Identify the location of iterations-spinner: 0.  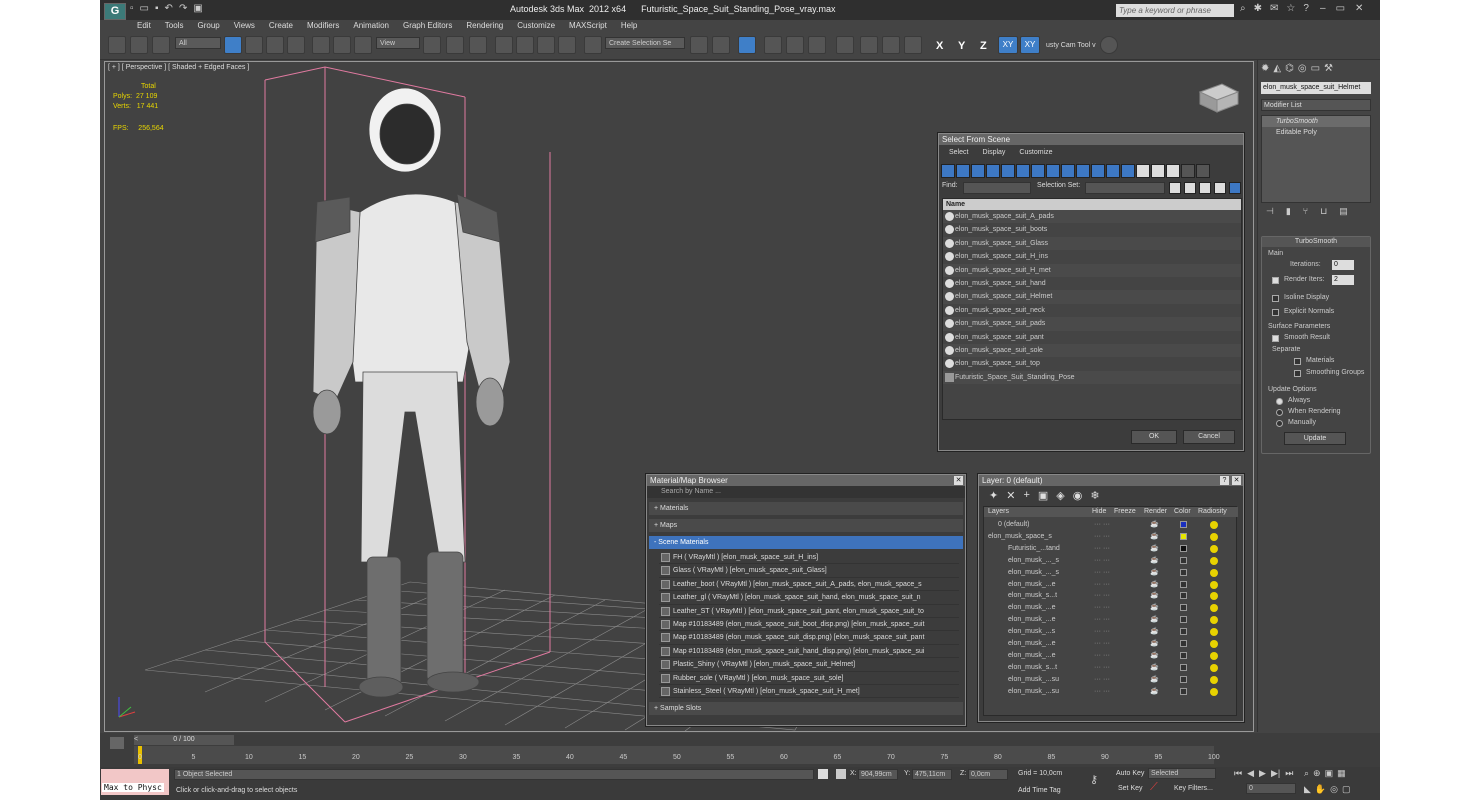
(1343, 265).